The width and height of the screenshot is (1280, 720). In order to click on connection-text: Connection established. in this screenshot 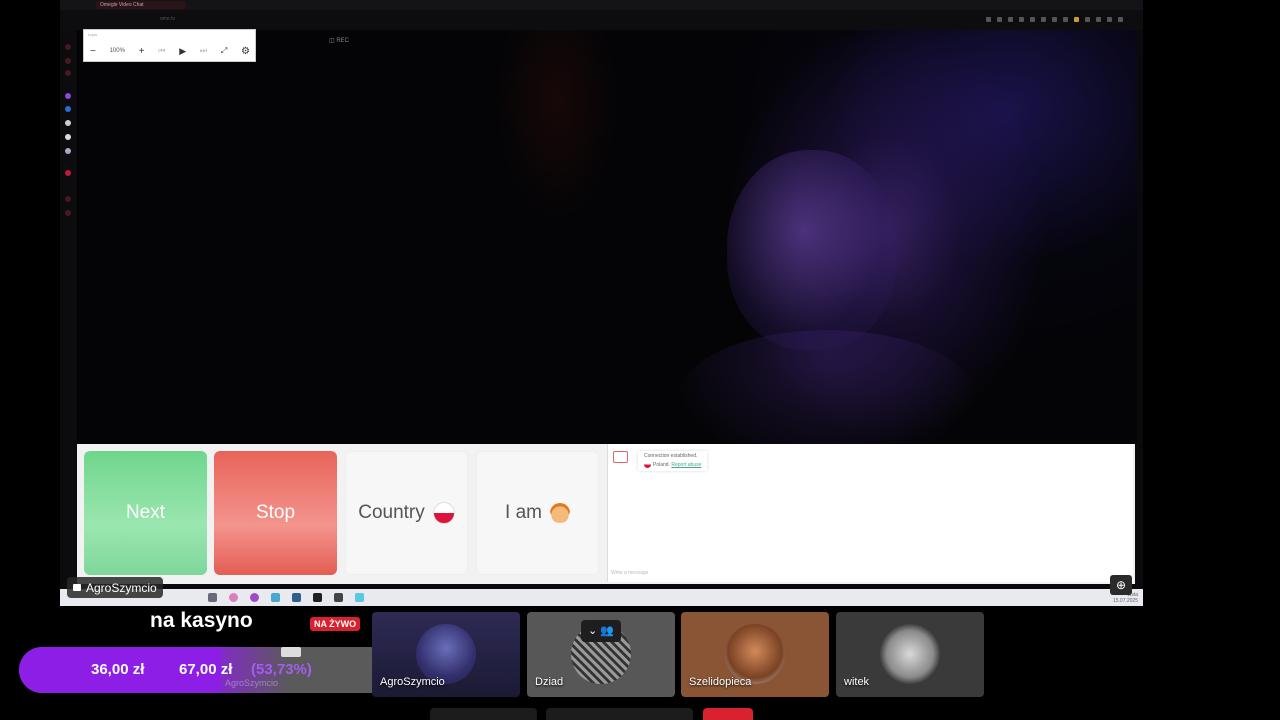, I will do `click(671, 456)`.